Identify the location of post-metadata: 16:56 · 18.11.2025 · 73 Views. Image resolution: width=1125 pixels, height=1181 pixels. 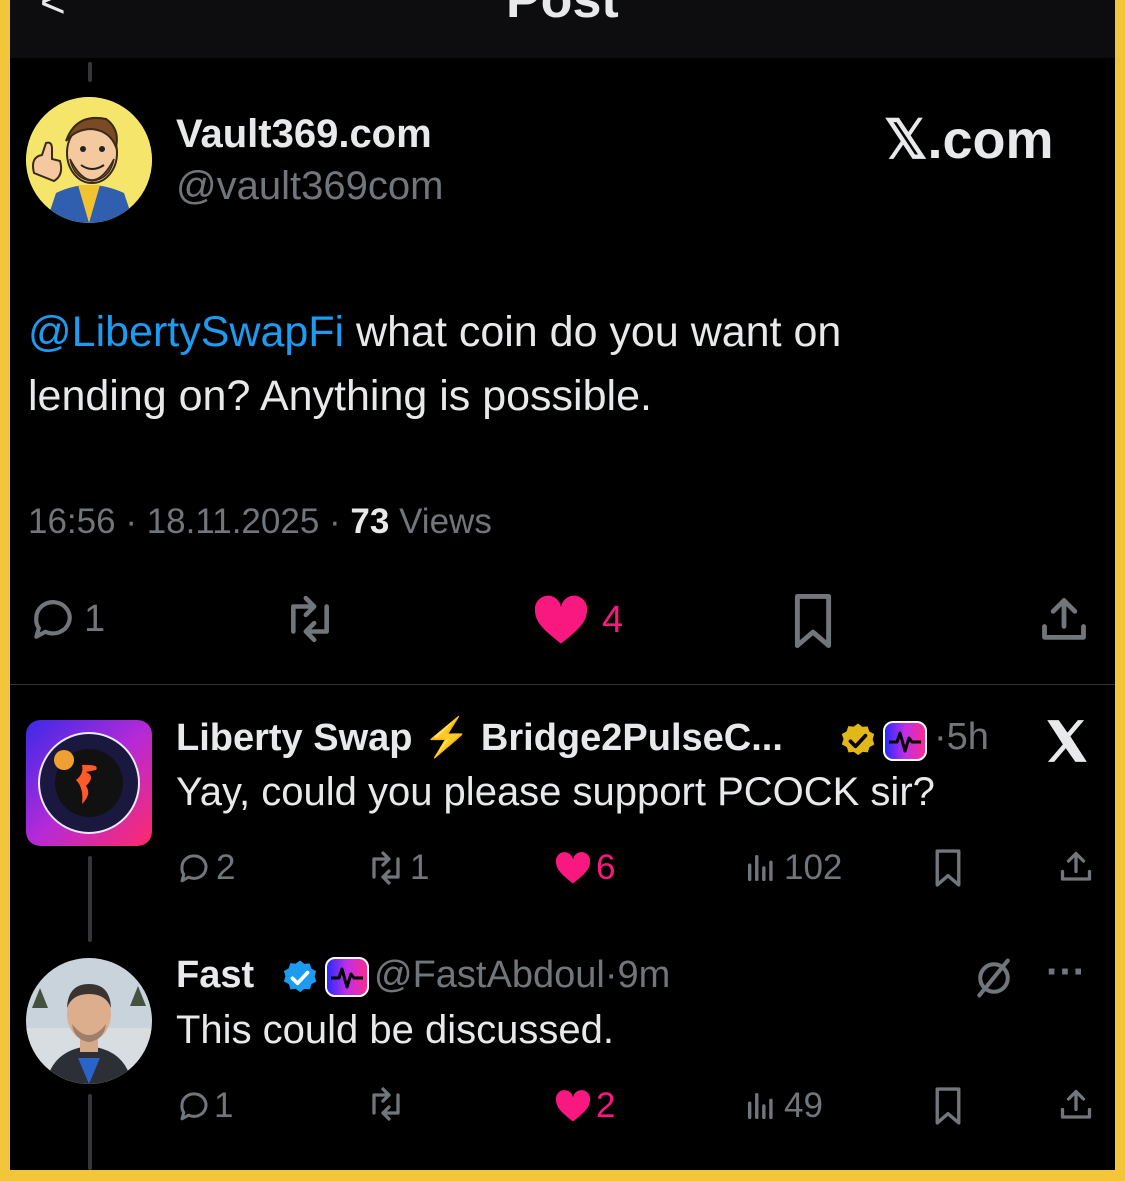
(260, 522).